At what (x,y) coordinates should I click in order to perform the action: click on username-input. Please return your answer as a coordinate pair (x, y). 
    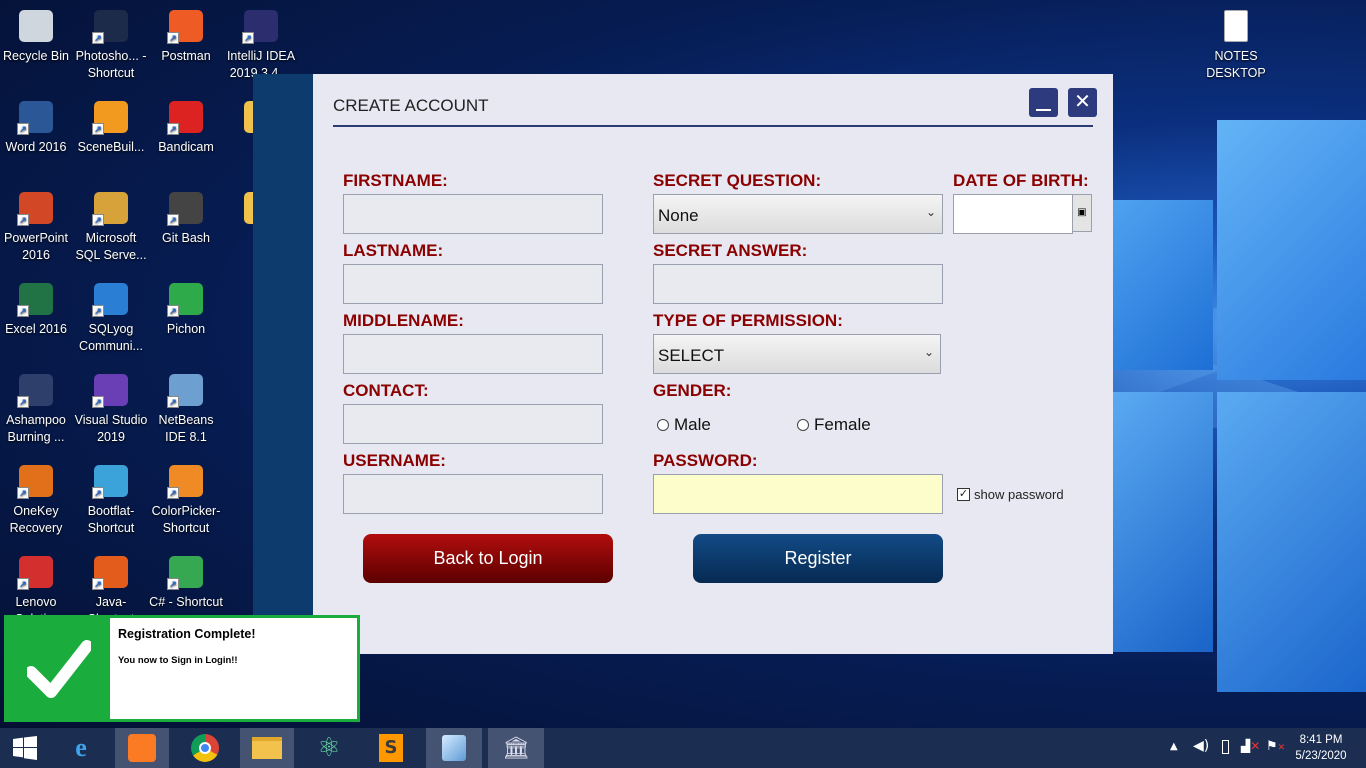
    Looking at the image, I should click on (473, 494).